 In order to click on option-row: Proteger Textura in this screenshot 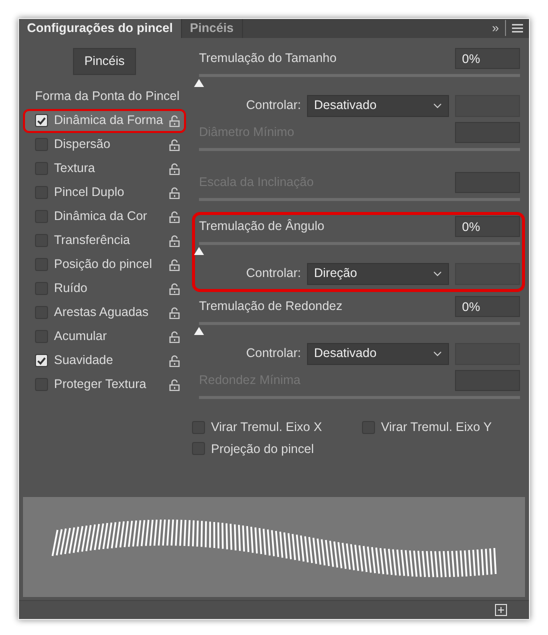, I will do `click(104, 384)`.